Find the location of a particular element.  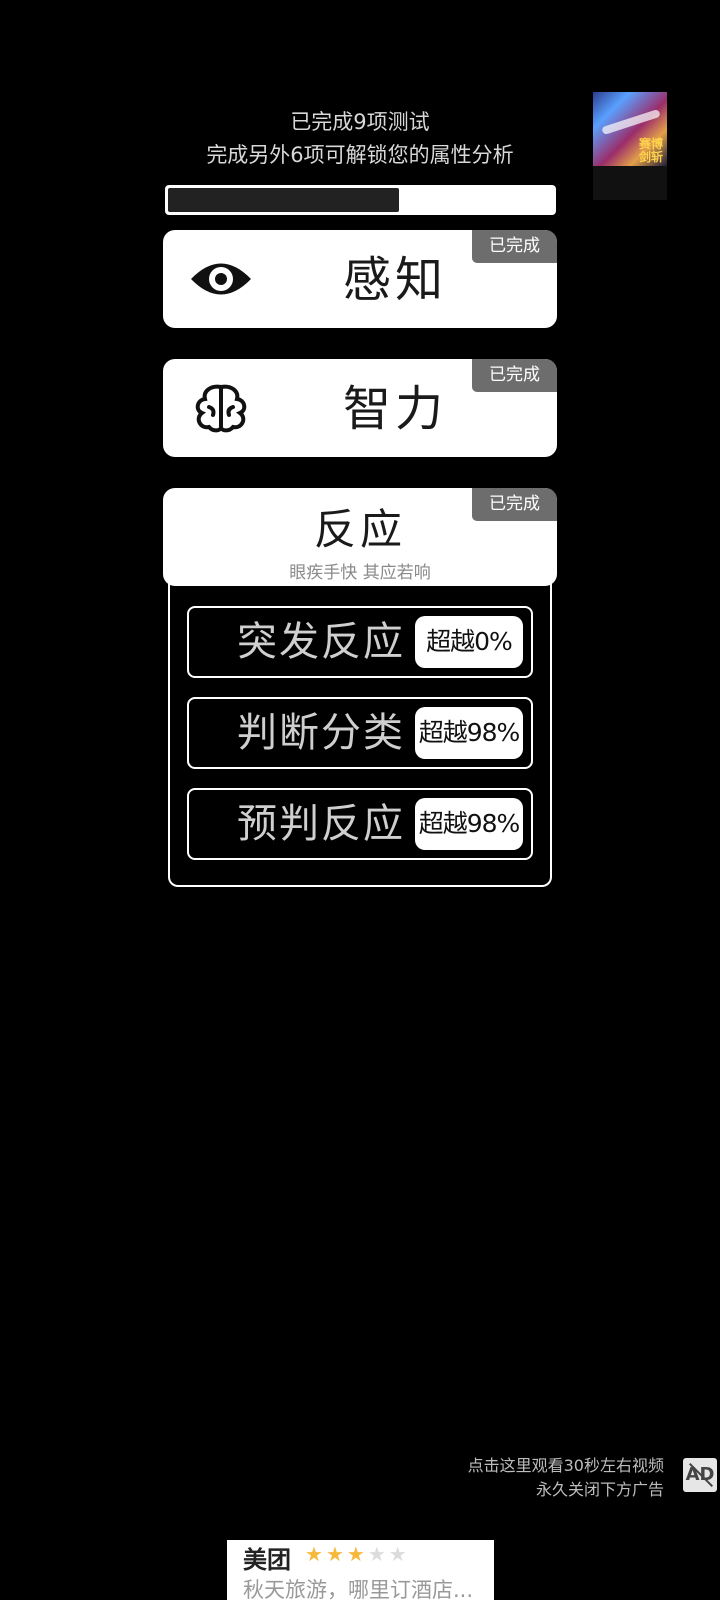

test-item-sudden-reaction: 突发反应 超越0% is located at coordinates (360, 642).